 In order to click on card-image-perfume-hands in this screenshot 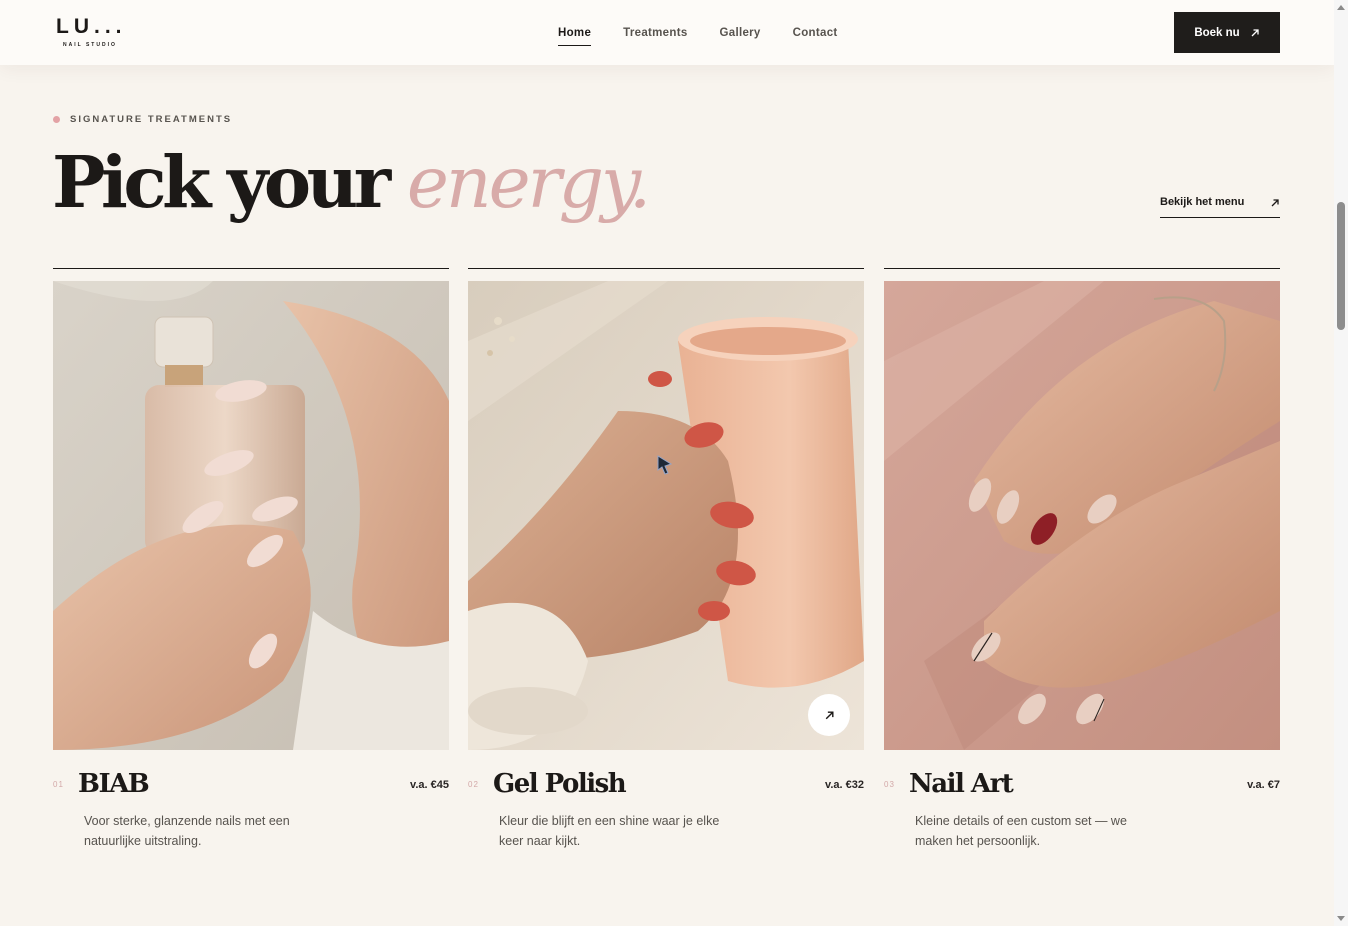, I will do `click(251, 515)`.